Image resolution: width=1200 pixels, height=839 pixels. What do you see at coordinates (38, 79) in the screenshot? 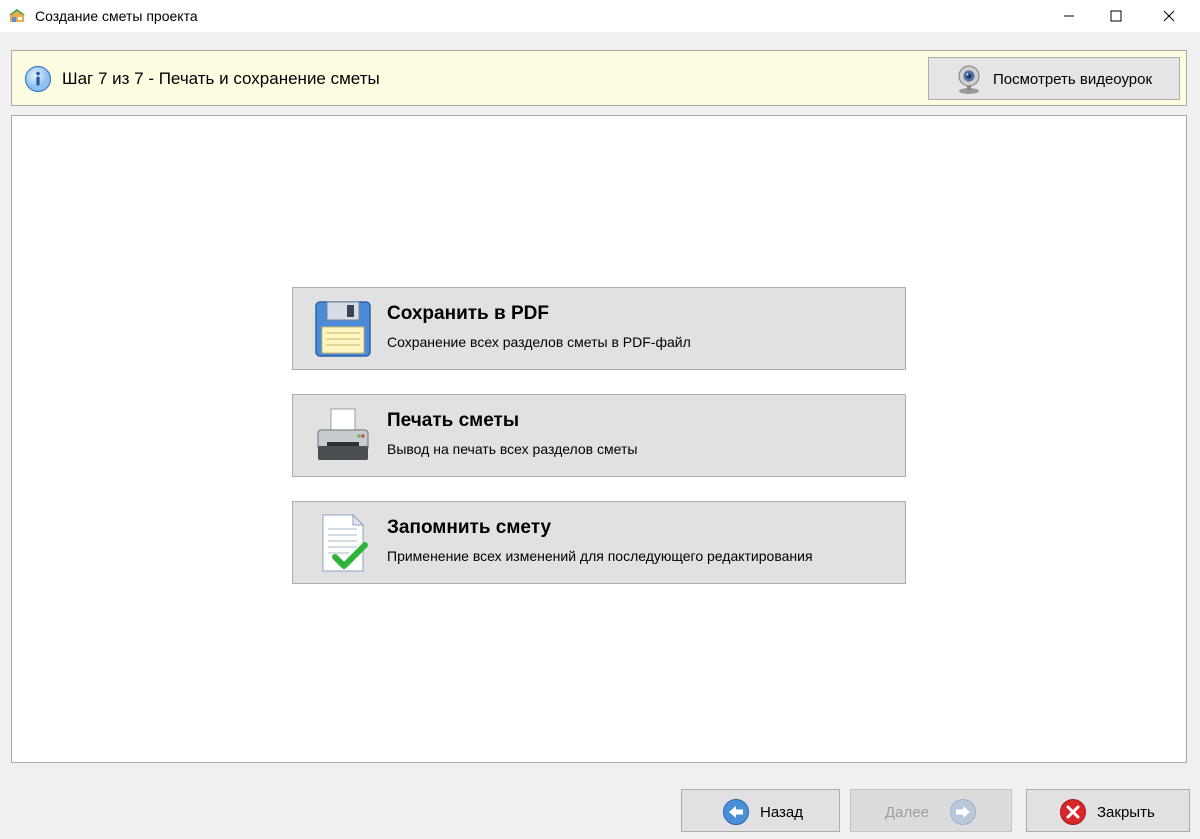
I see `info-icon` at bounding box center [38, 79].